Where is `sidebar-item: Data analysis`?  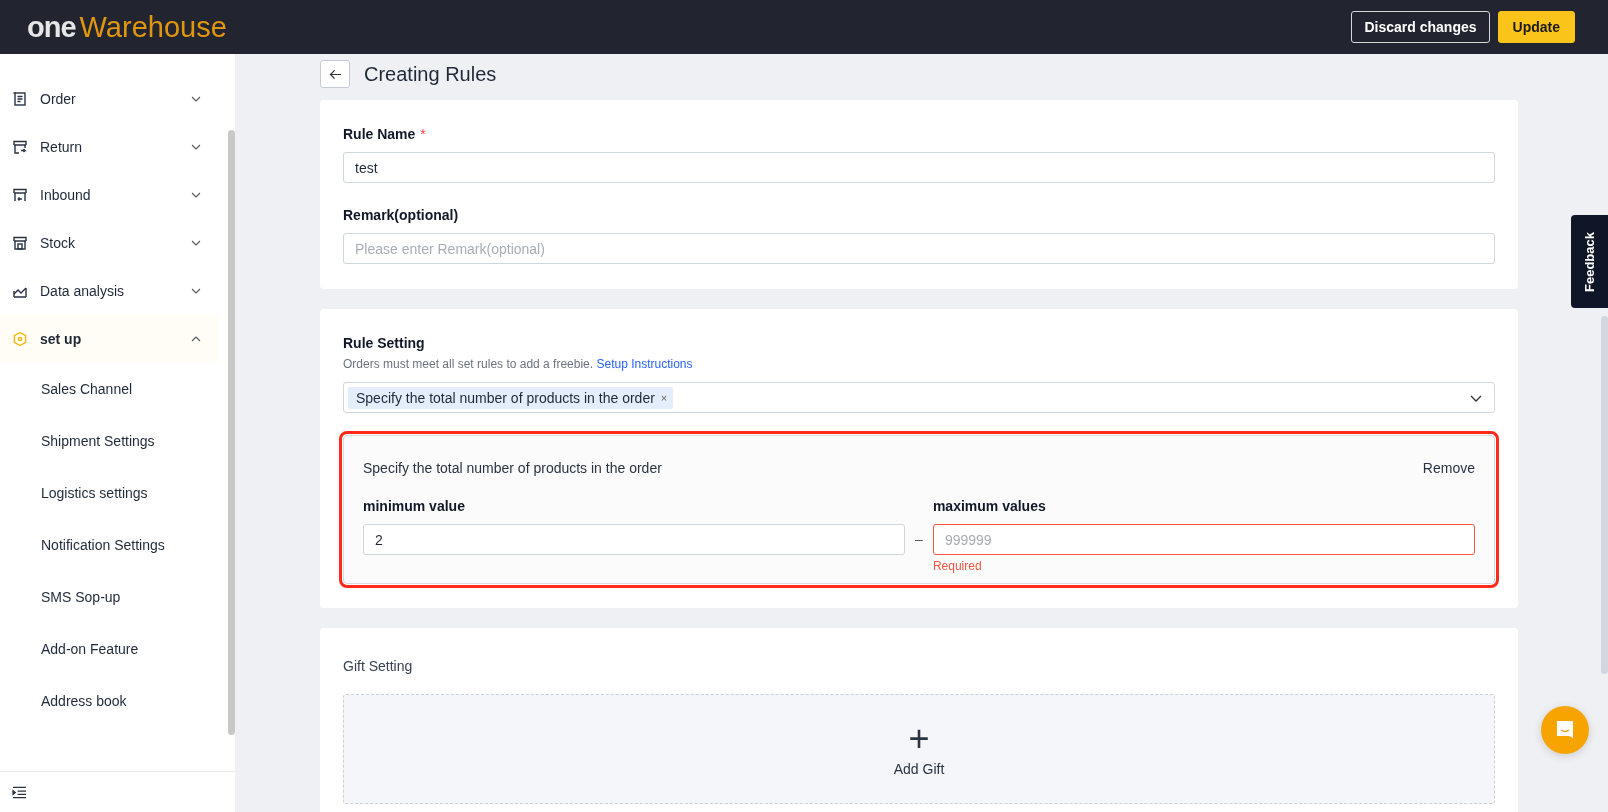 sidebar-item: Data analysis is located at coordinates (109, 291).